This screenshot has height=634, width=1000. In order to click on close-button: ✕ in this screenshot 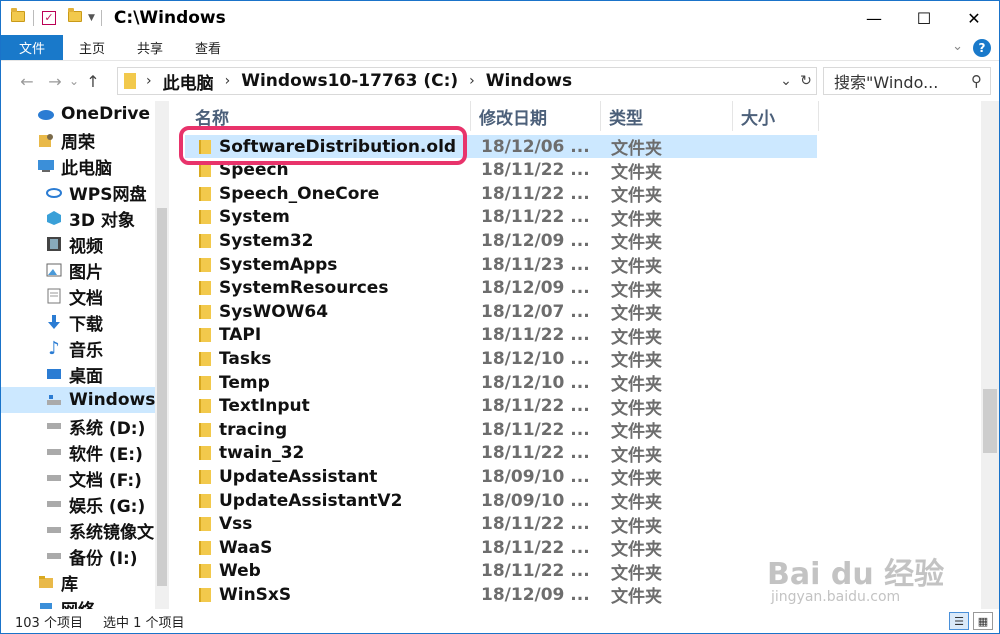, I will do `click(974, 18)`.